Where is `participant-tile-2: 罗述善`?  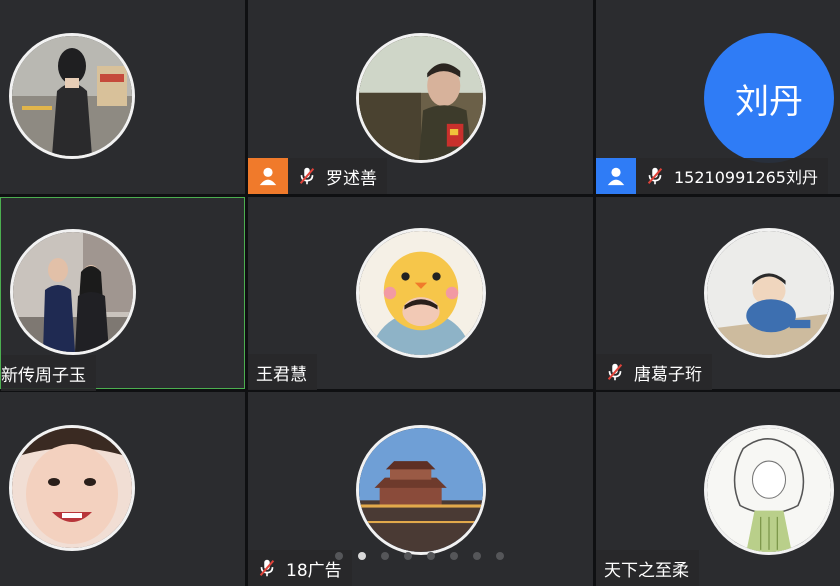 participant-tile-2: 罗述善 is located at coordinates (420, 97).